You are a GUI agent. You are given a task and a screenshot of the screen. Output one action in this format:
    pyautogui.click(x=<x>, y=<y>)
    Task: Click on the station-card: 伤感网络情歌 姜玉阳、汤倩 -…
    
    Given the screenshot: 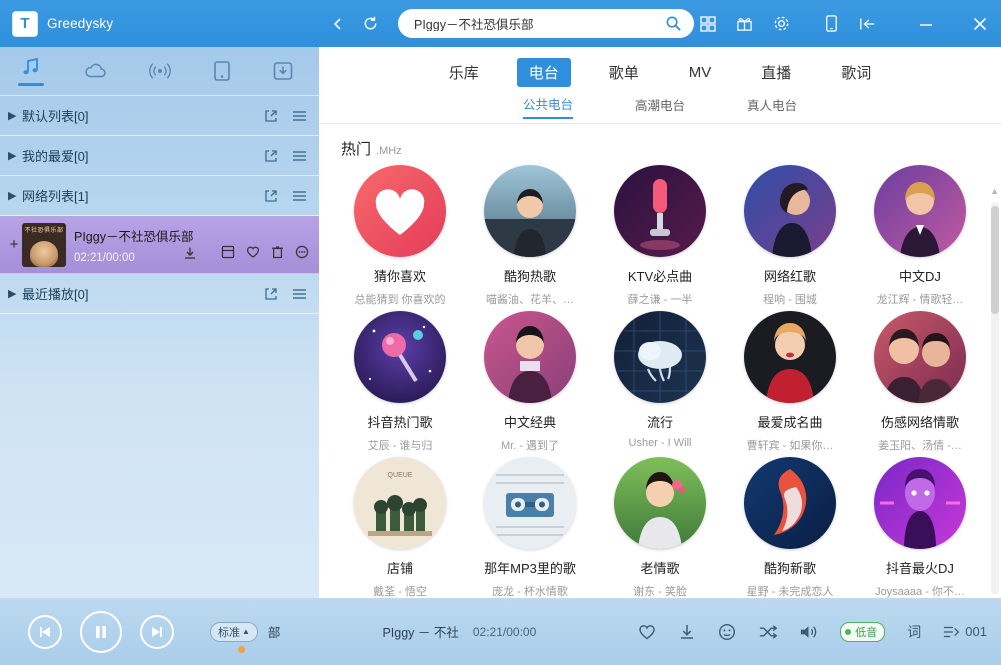 What is the action you would take?
    pyautogui.click(x=920, y=382)
    